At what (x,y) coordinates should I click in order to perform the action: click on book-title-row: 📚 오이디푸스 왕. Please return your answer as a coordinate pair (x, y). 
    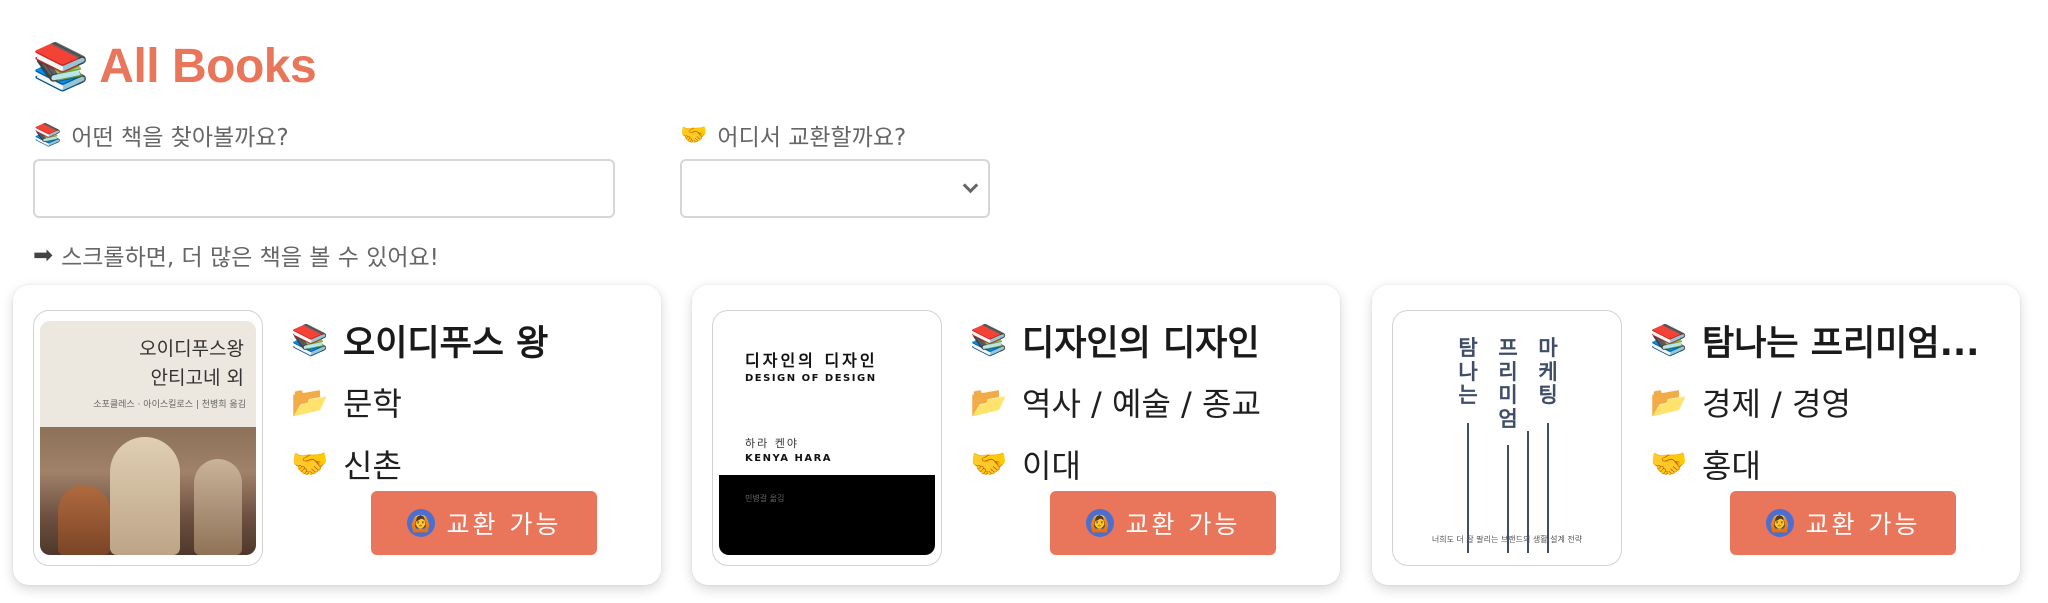
    Looking at the image, I should click on (466, 340).